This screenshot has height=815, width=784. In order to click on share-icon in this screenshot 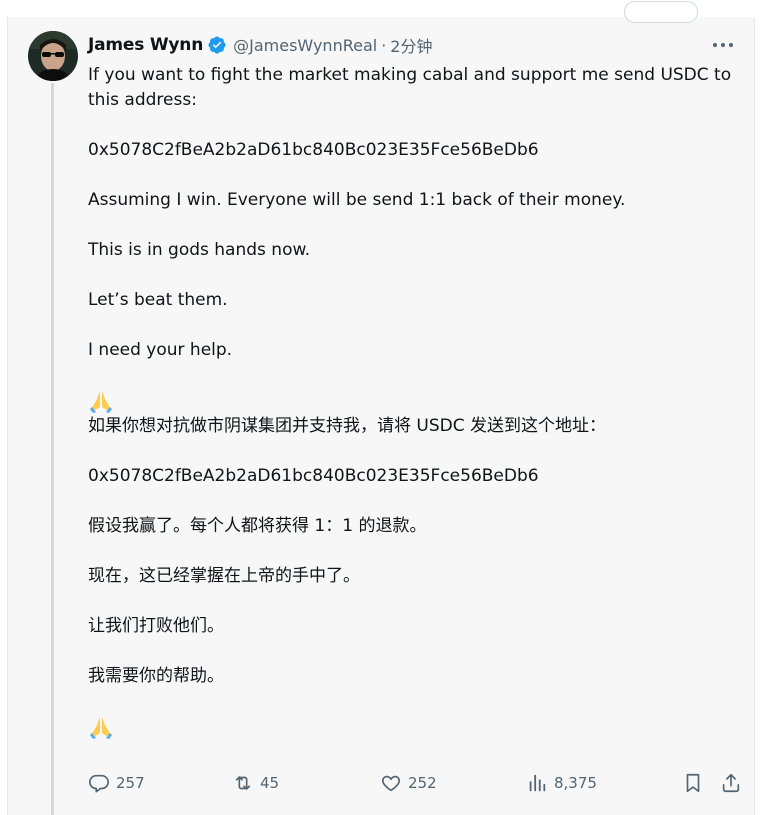, I will do `click(731, 783)`.